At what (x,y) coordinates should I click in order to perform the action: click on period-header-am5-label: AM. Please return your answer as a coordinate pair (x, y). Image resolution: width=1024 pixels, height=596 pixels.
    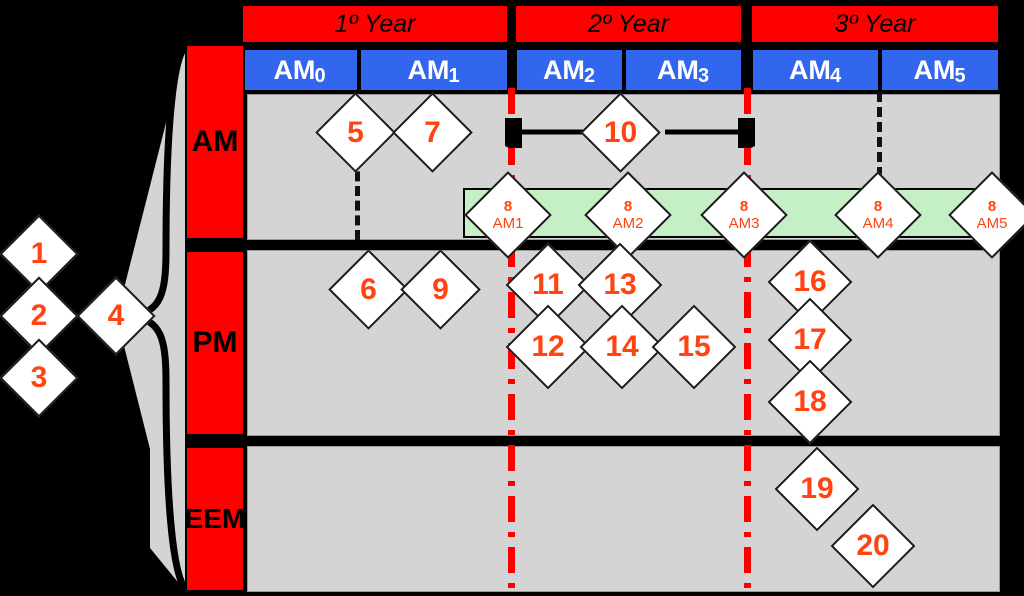
    Looking at the image, I should click on (934, 70).